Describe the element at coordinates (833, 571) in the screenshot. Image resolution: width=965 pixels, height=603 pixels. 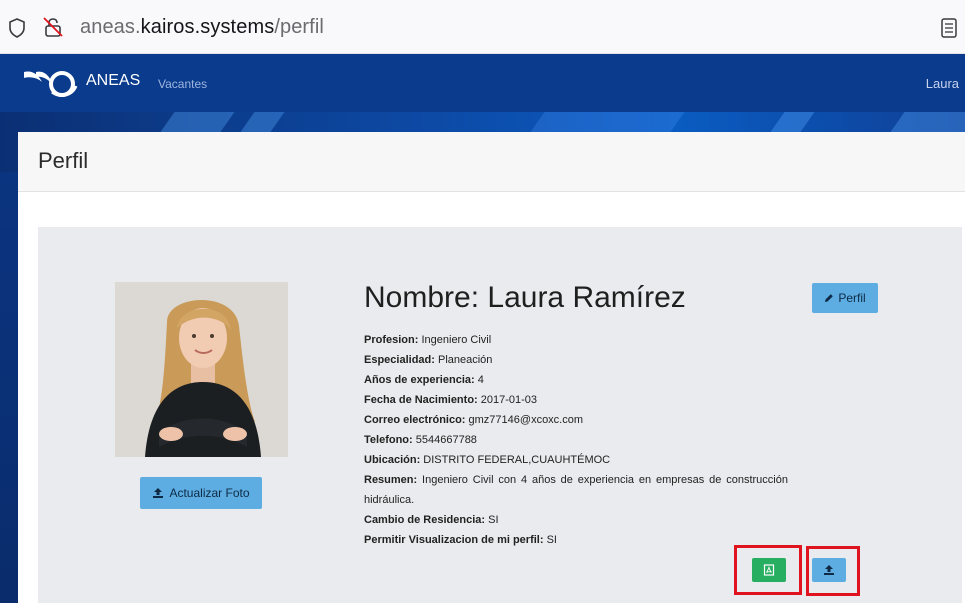
I see `highlight-box-upload` at that location.